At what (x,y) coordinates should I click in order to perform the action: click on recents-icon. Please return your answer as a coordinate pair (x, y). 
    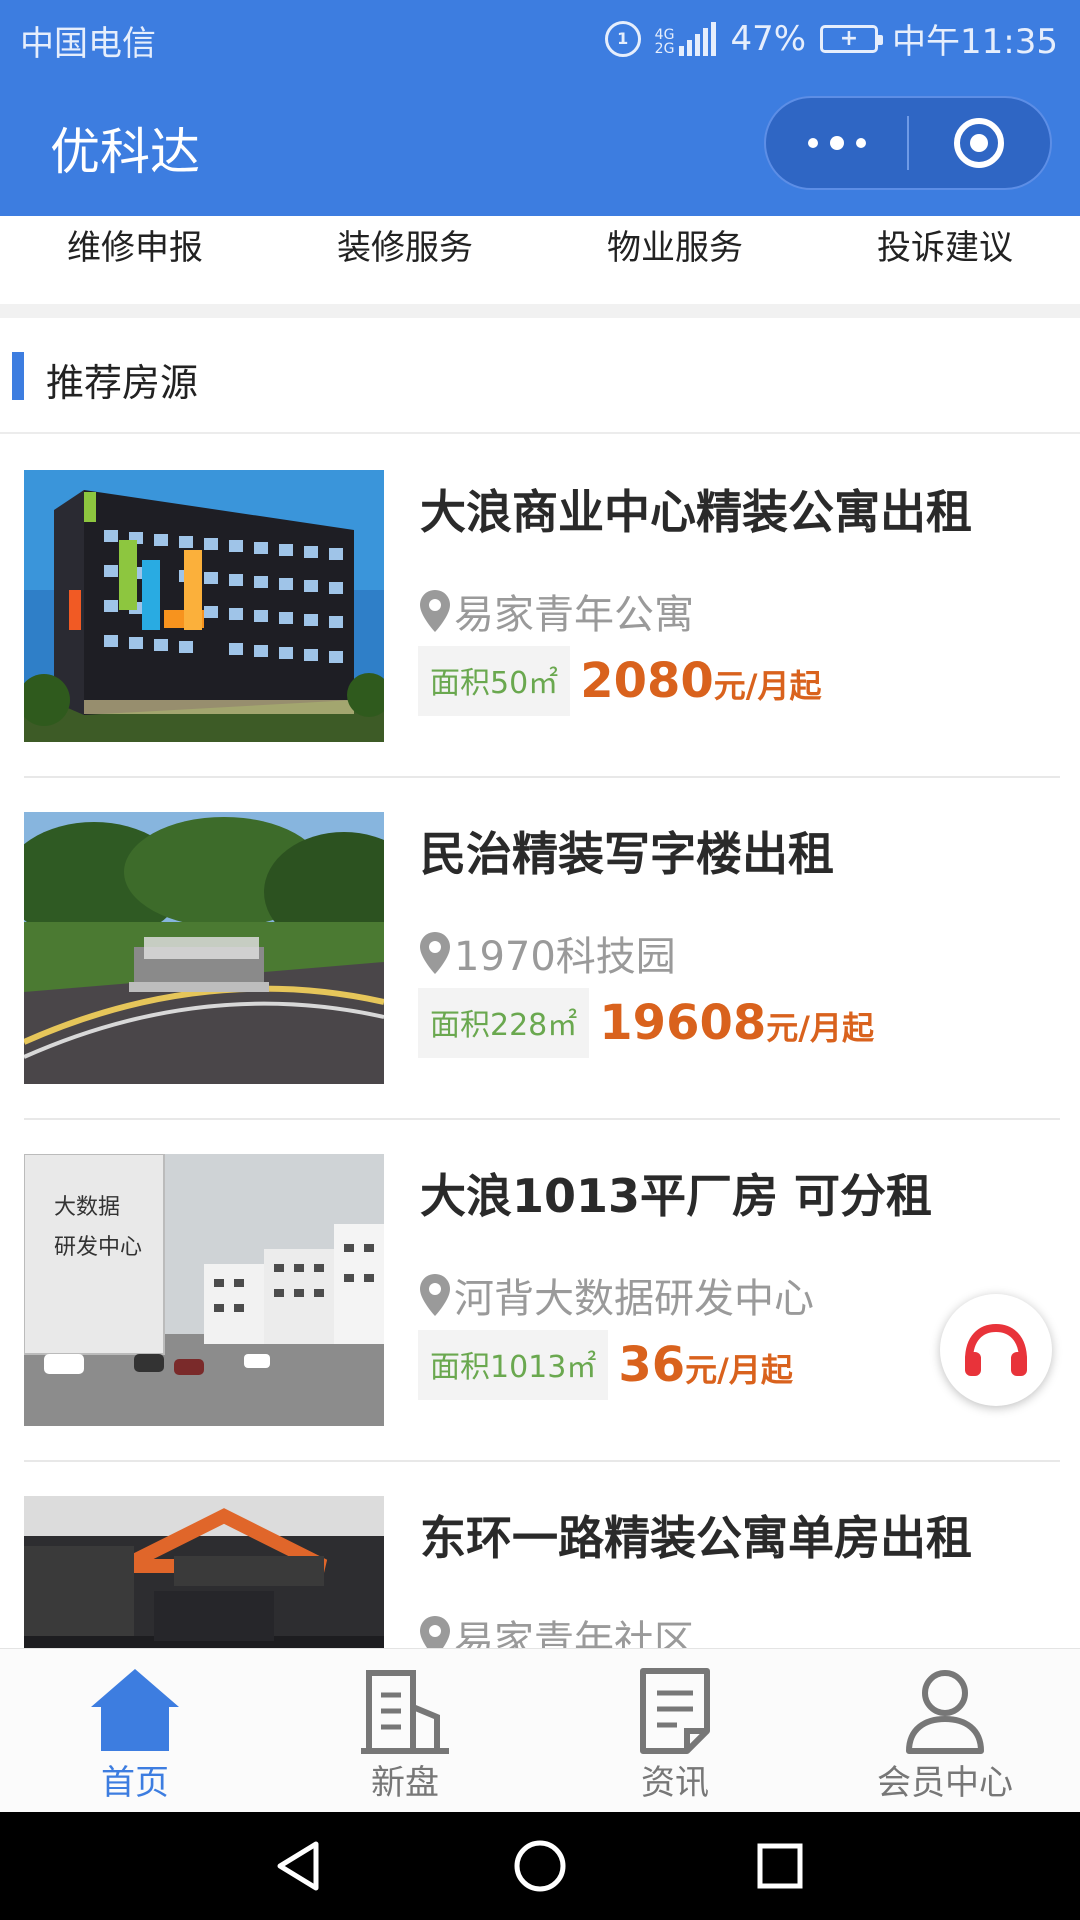
    Looking at the image, I should click on (780, 1866).